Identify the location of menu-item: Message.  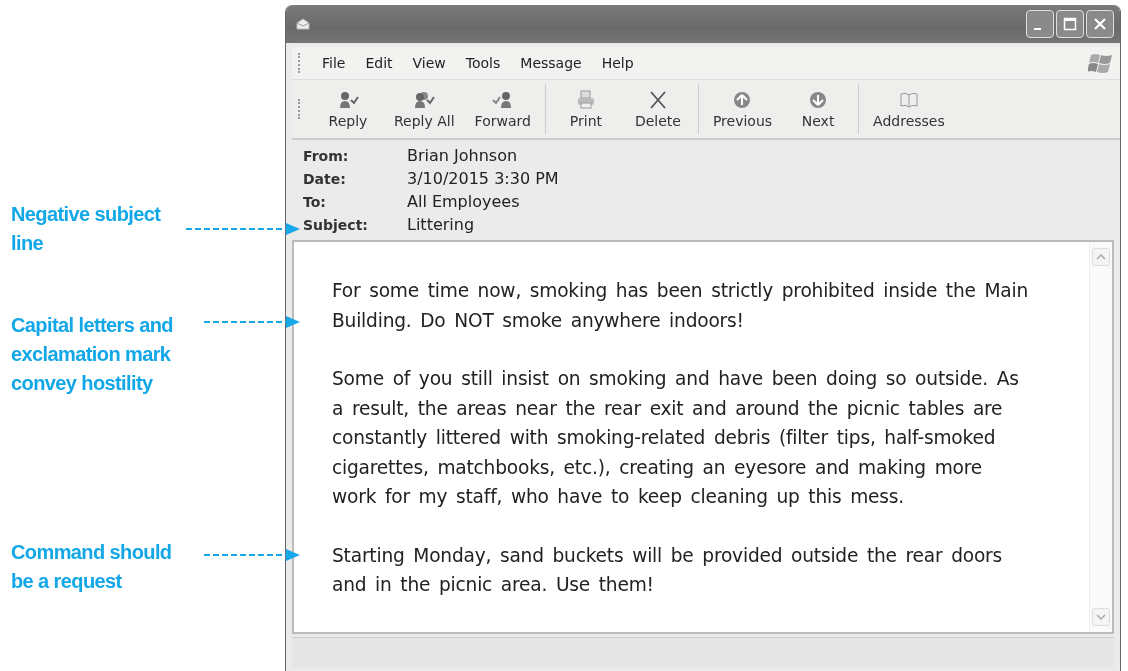
(552, 63).